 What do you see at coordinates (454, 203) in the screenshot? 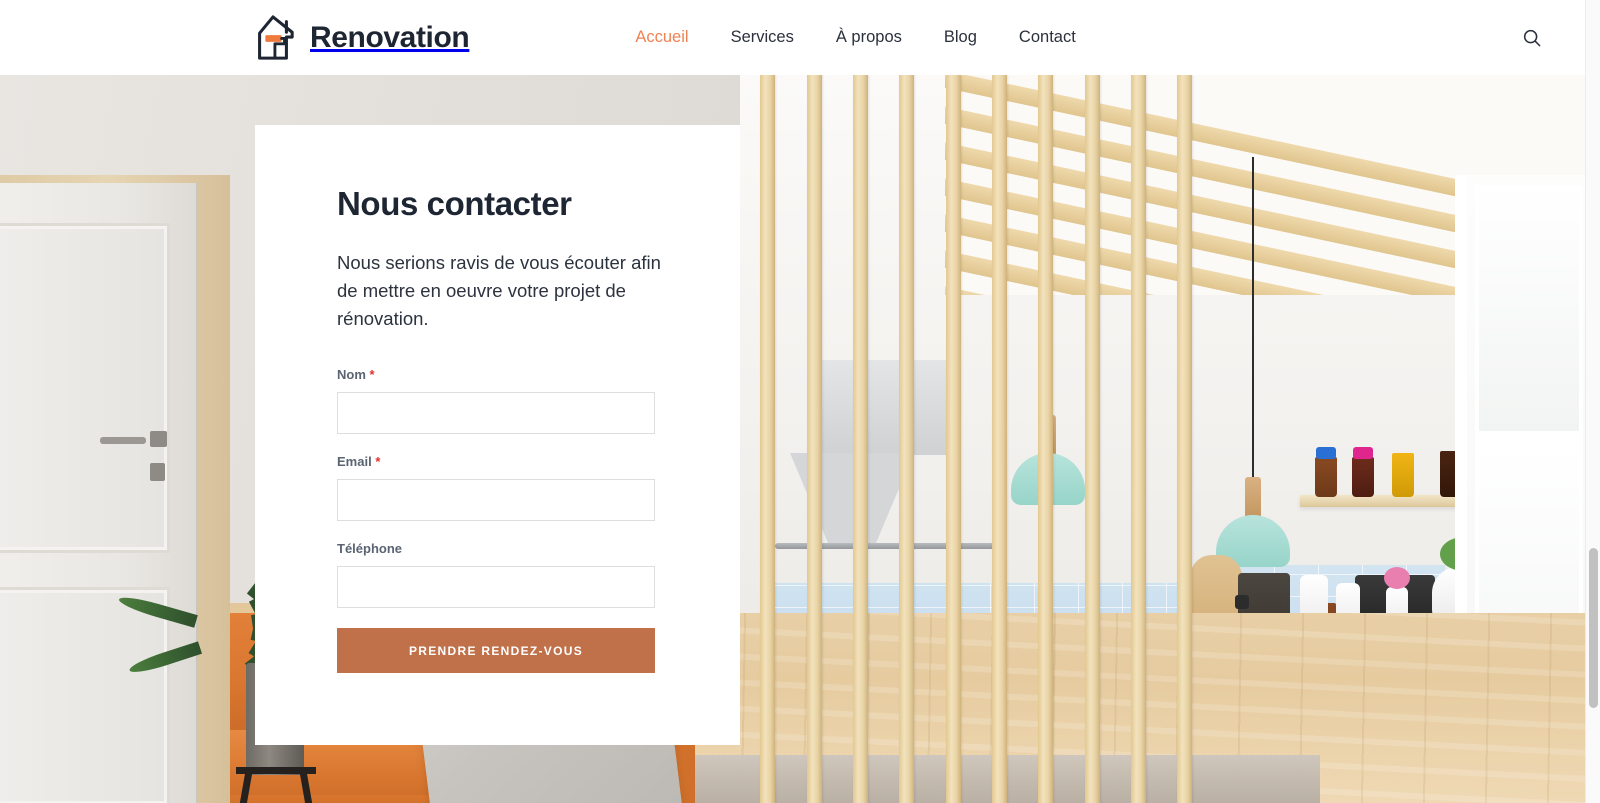
I see `page-title: Nous contacter` at bounding box center [454, 203].